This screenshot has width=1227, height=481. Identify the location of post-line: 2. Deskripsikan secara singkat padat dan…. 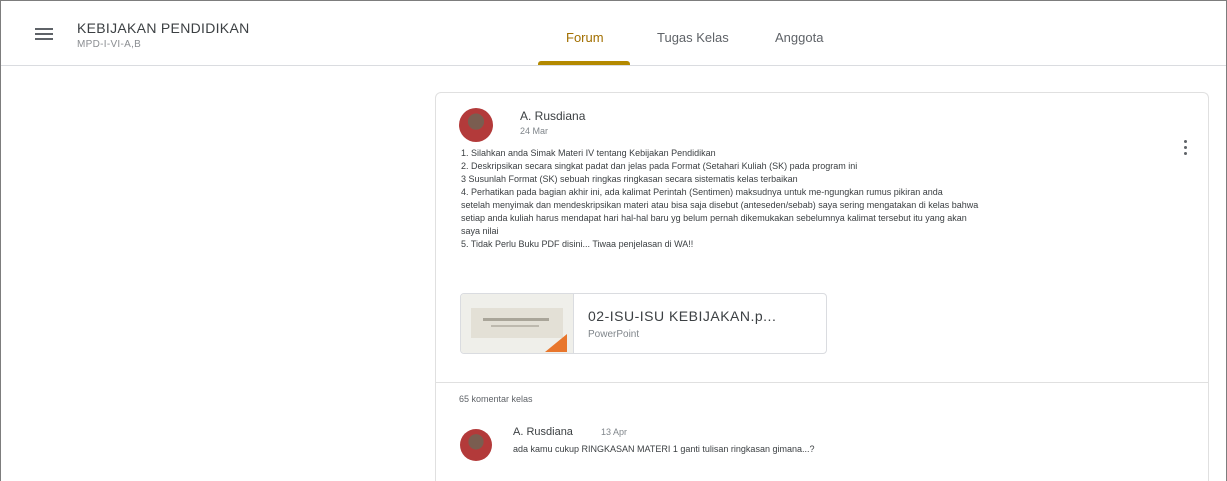
(659, 166).